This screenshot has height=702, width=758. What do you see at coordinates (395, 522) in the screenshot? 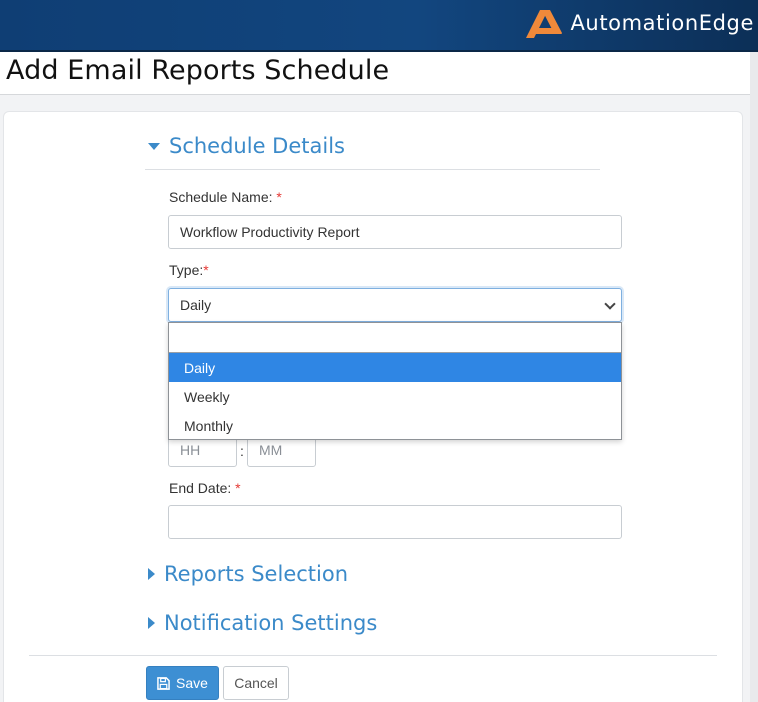
I see `end-date-input` at bounding box center [395, 522].